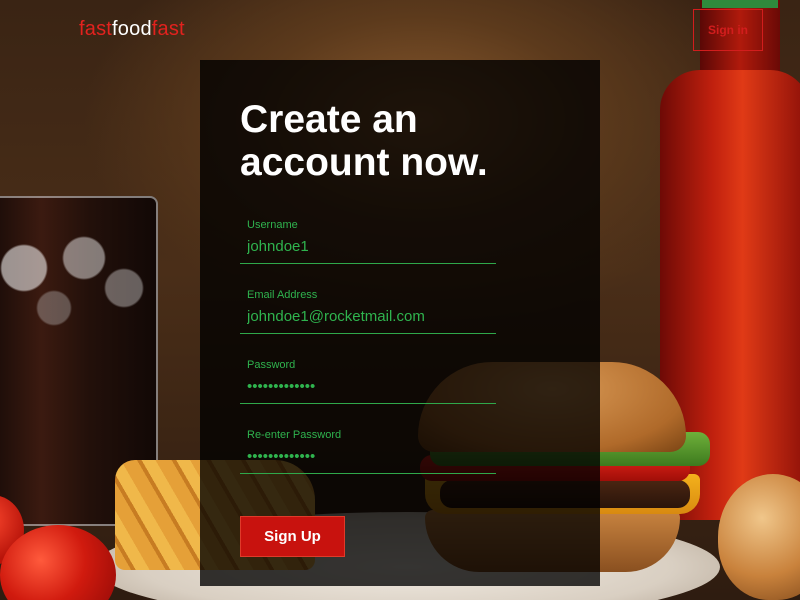  I want to click on password-field: Password, so click(368, 381).